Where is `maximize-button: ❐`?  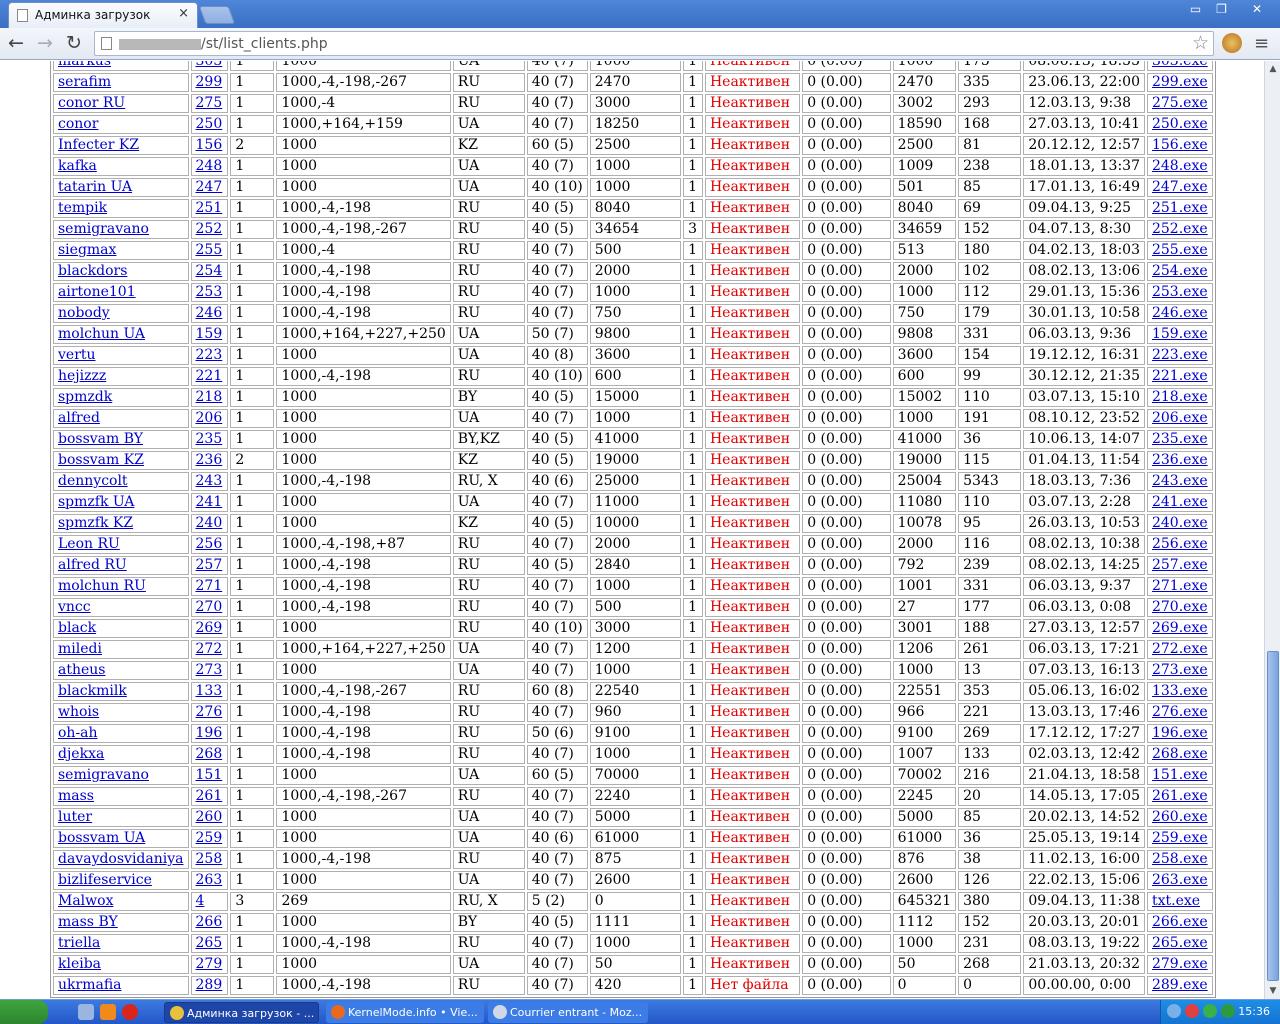
maximize-button: ❐ is located at coordinates (1221, 10).